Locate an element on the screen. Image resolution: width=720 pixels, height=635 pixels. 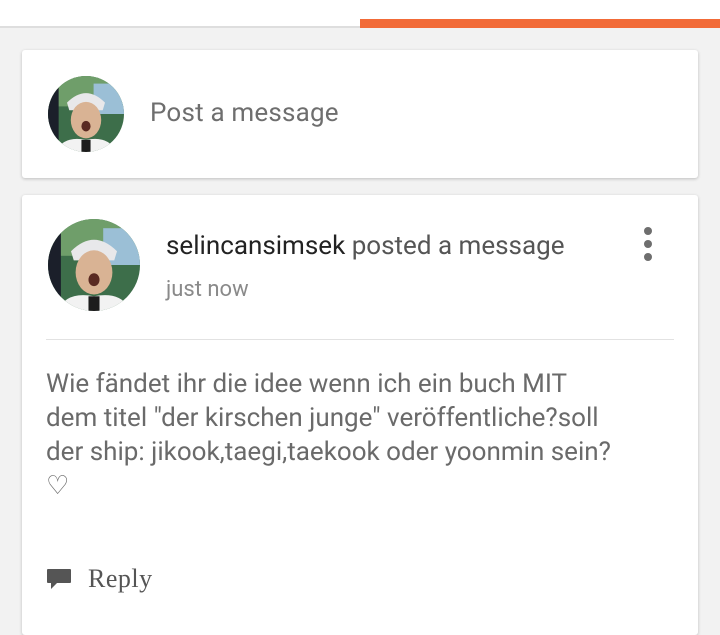
speech-bubble-icon is located at coordinates (59, 579).